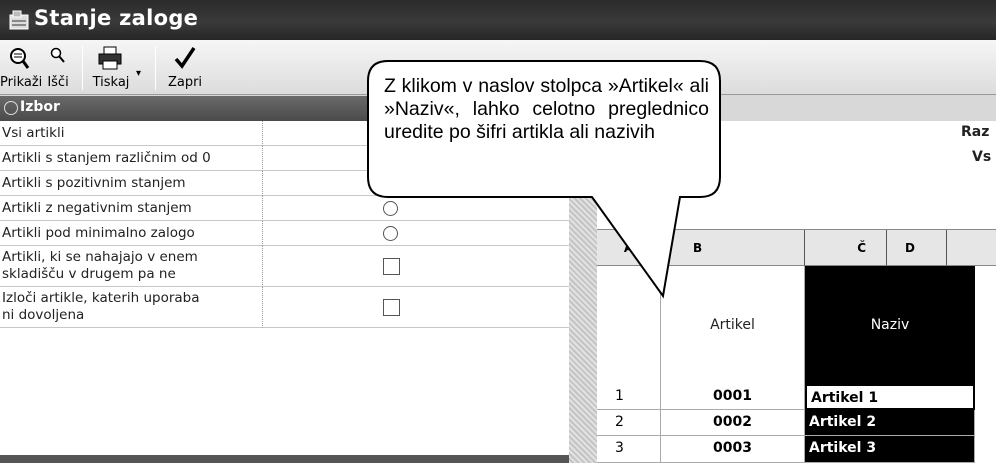 The image size is (996, 463). What do you see at coordinates (971, 248) in the screenshot?
I see `column-letter-blank` at bounding box center [971, 248].